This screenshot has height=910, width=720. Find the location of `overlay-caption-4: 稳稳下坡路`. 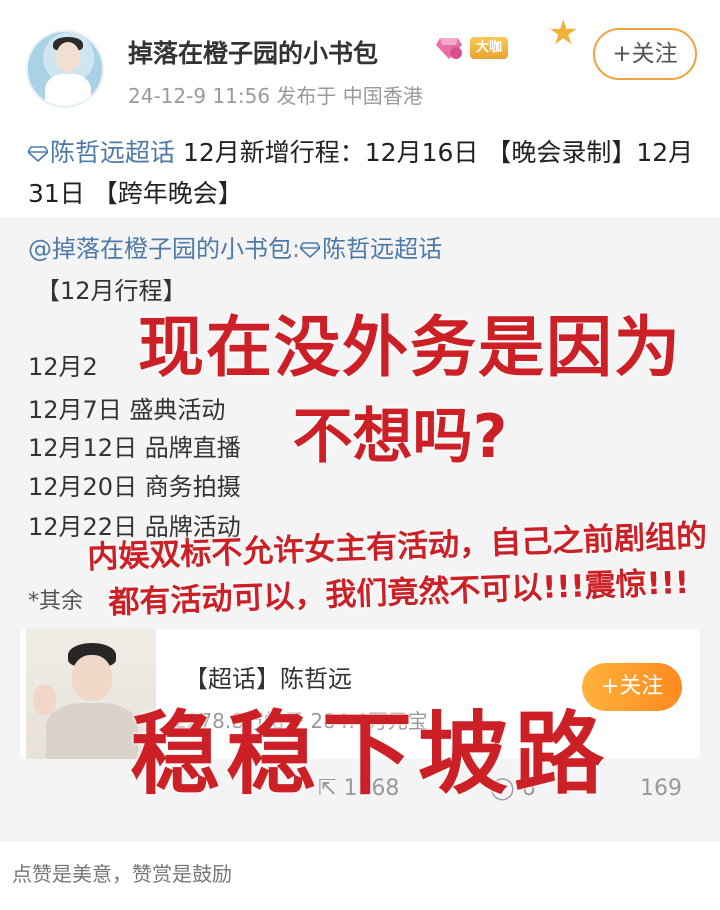

overlay-caption-4: 稳稳下坡路 is located at coordinates (370, 754).